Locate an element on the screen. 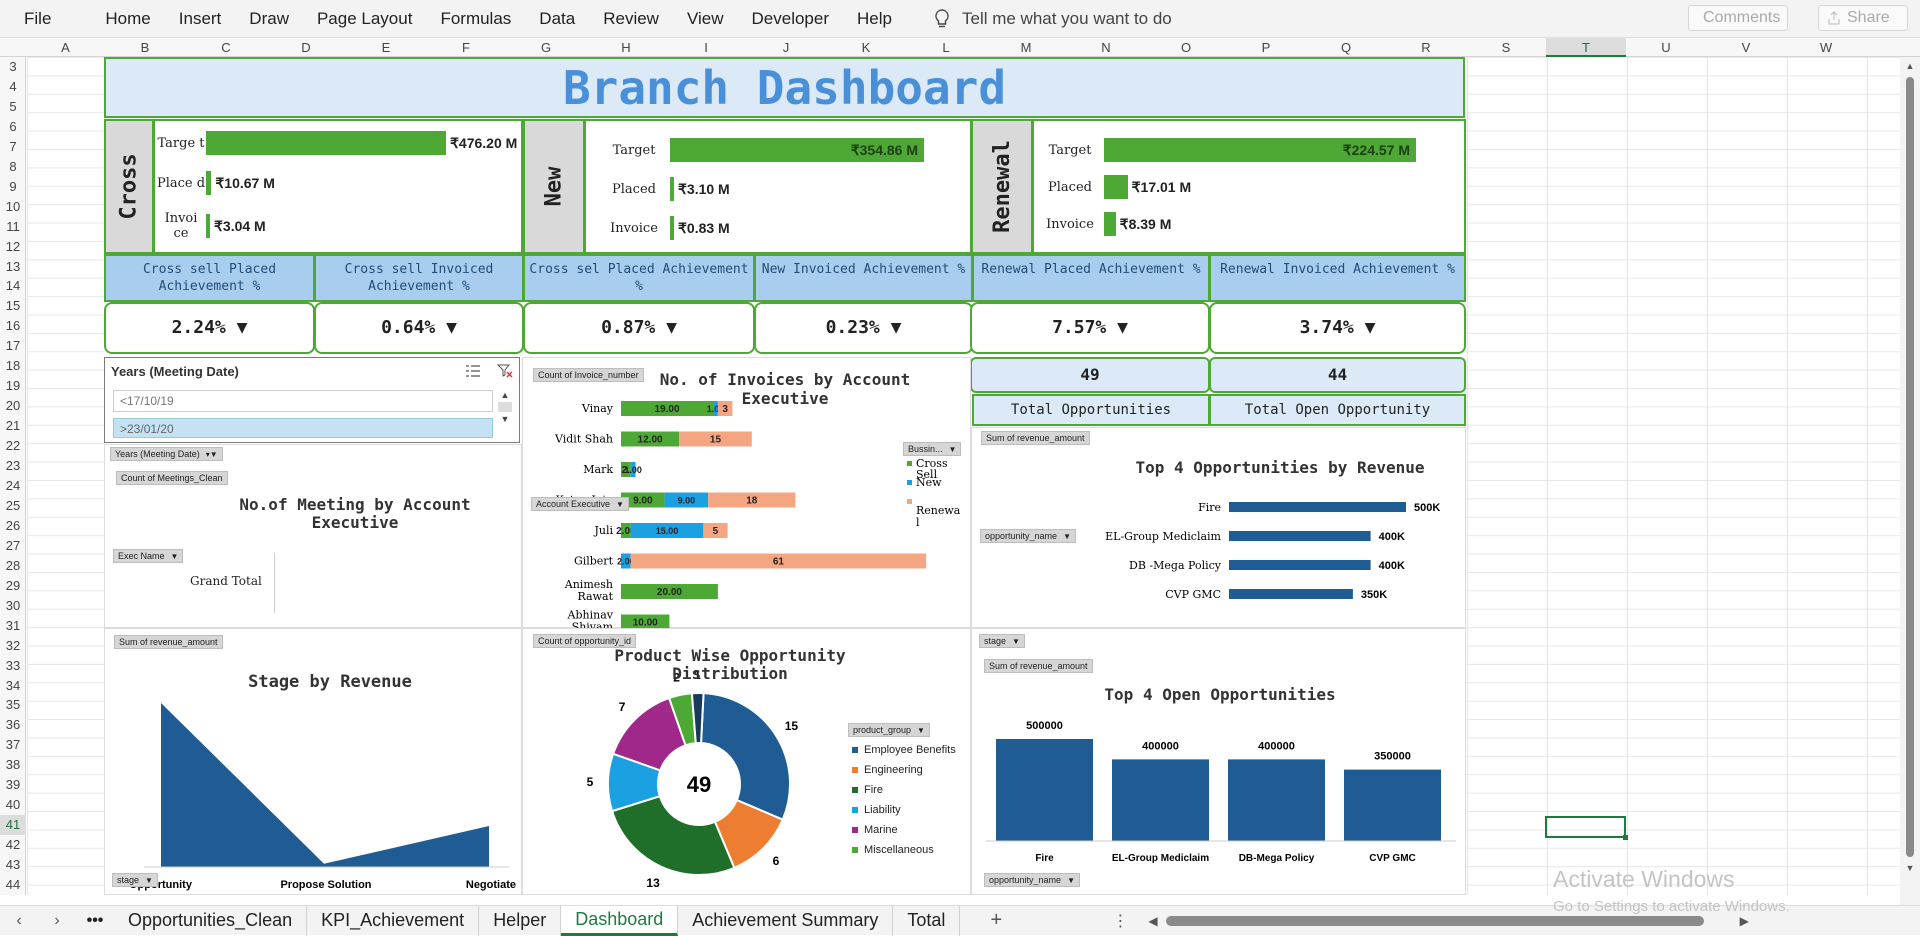 The width and height of the screenshot is (1920, 936). row-header-24: 24 is located at coordinates (13, 486).